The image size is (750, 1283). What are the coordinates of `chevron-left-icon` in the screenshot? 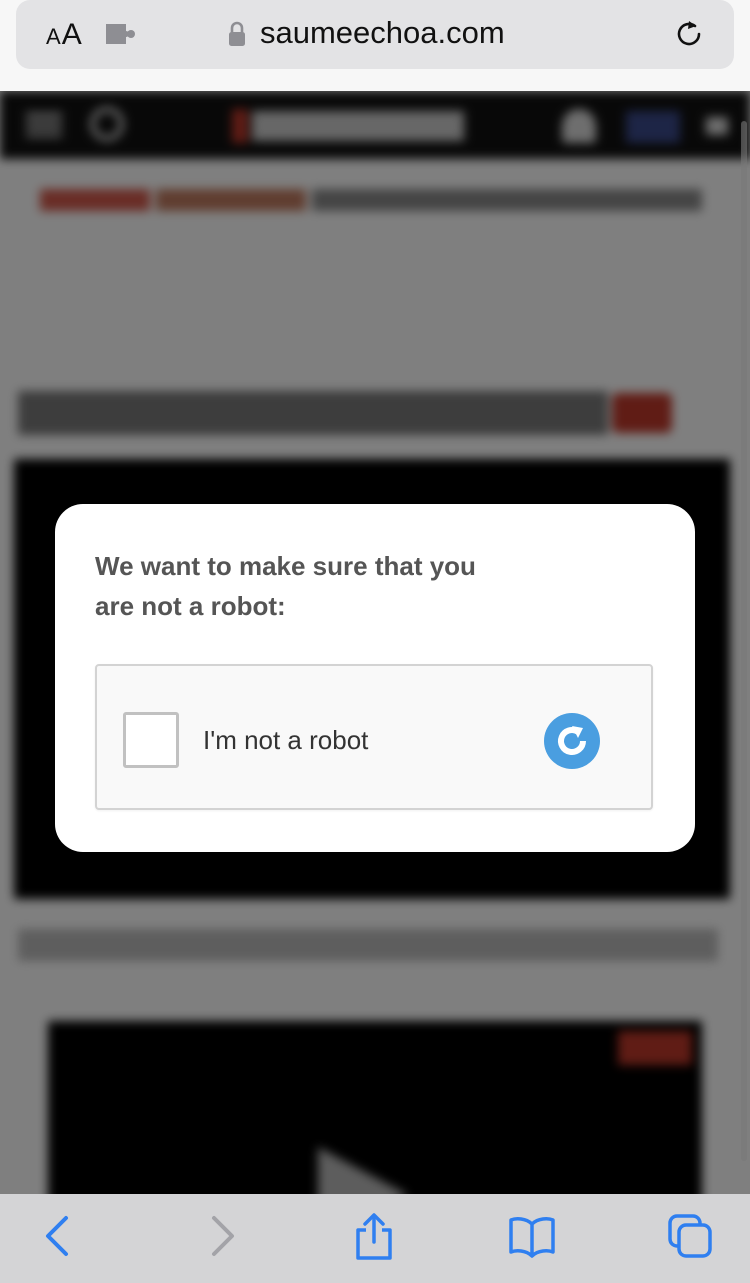 It's located at (60, 1236).